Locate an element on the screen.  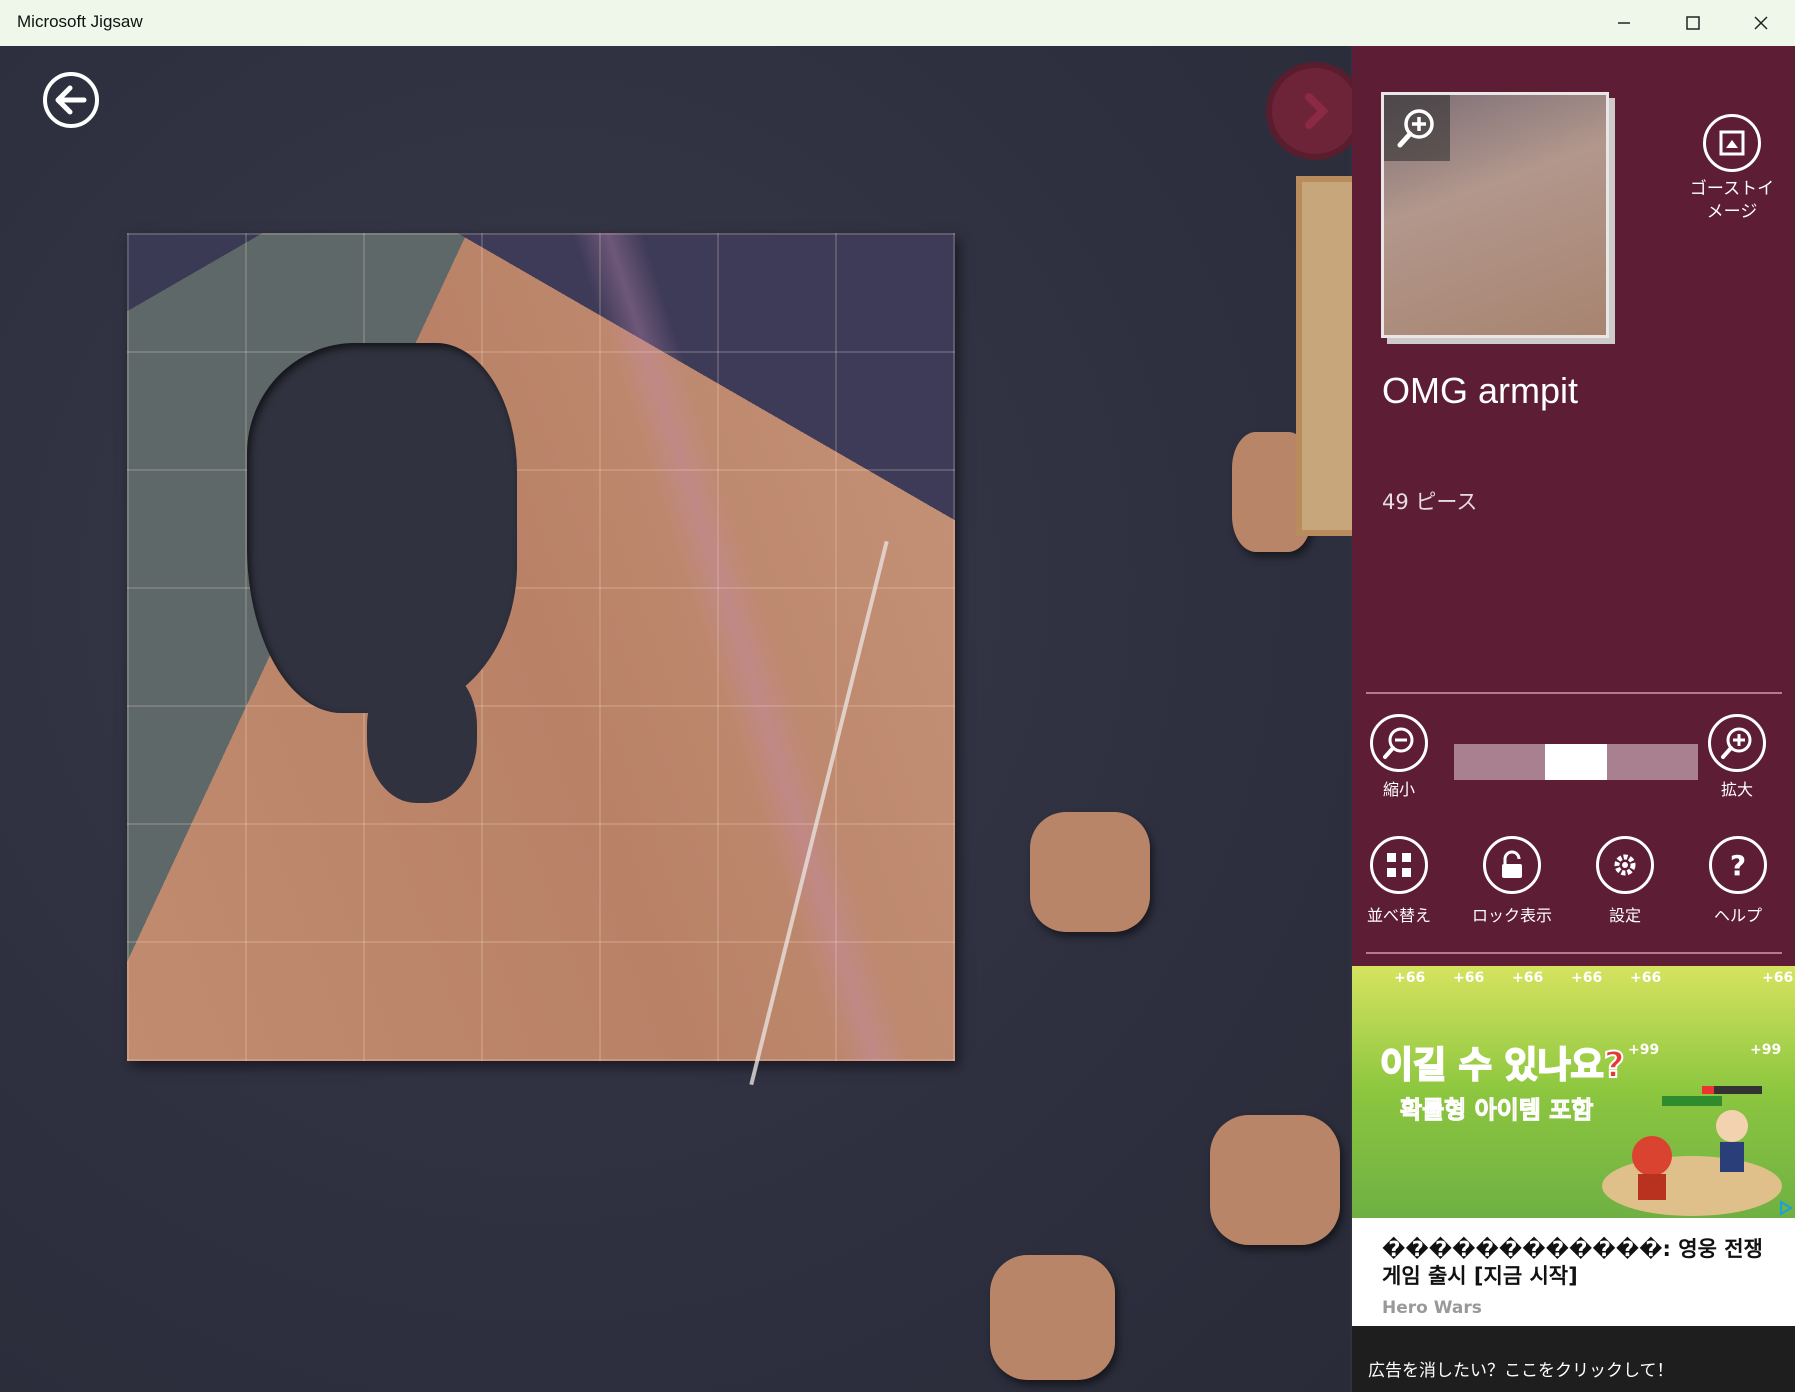
window-title: Microsoft Jigsaw is located at coordinates (80, 21).